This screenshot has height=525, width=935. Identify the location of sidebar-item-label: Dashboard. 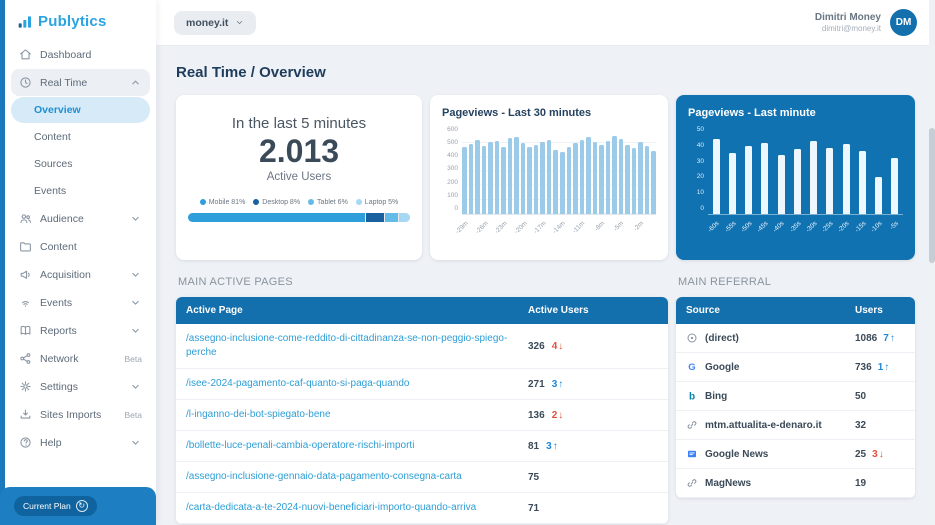
(66, 54).